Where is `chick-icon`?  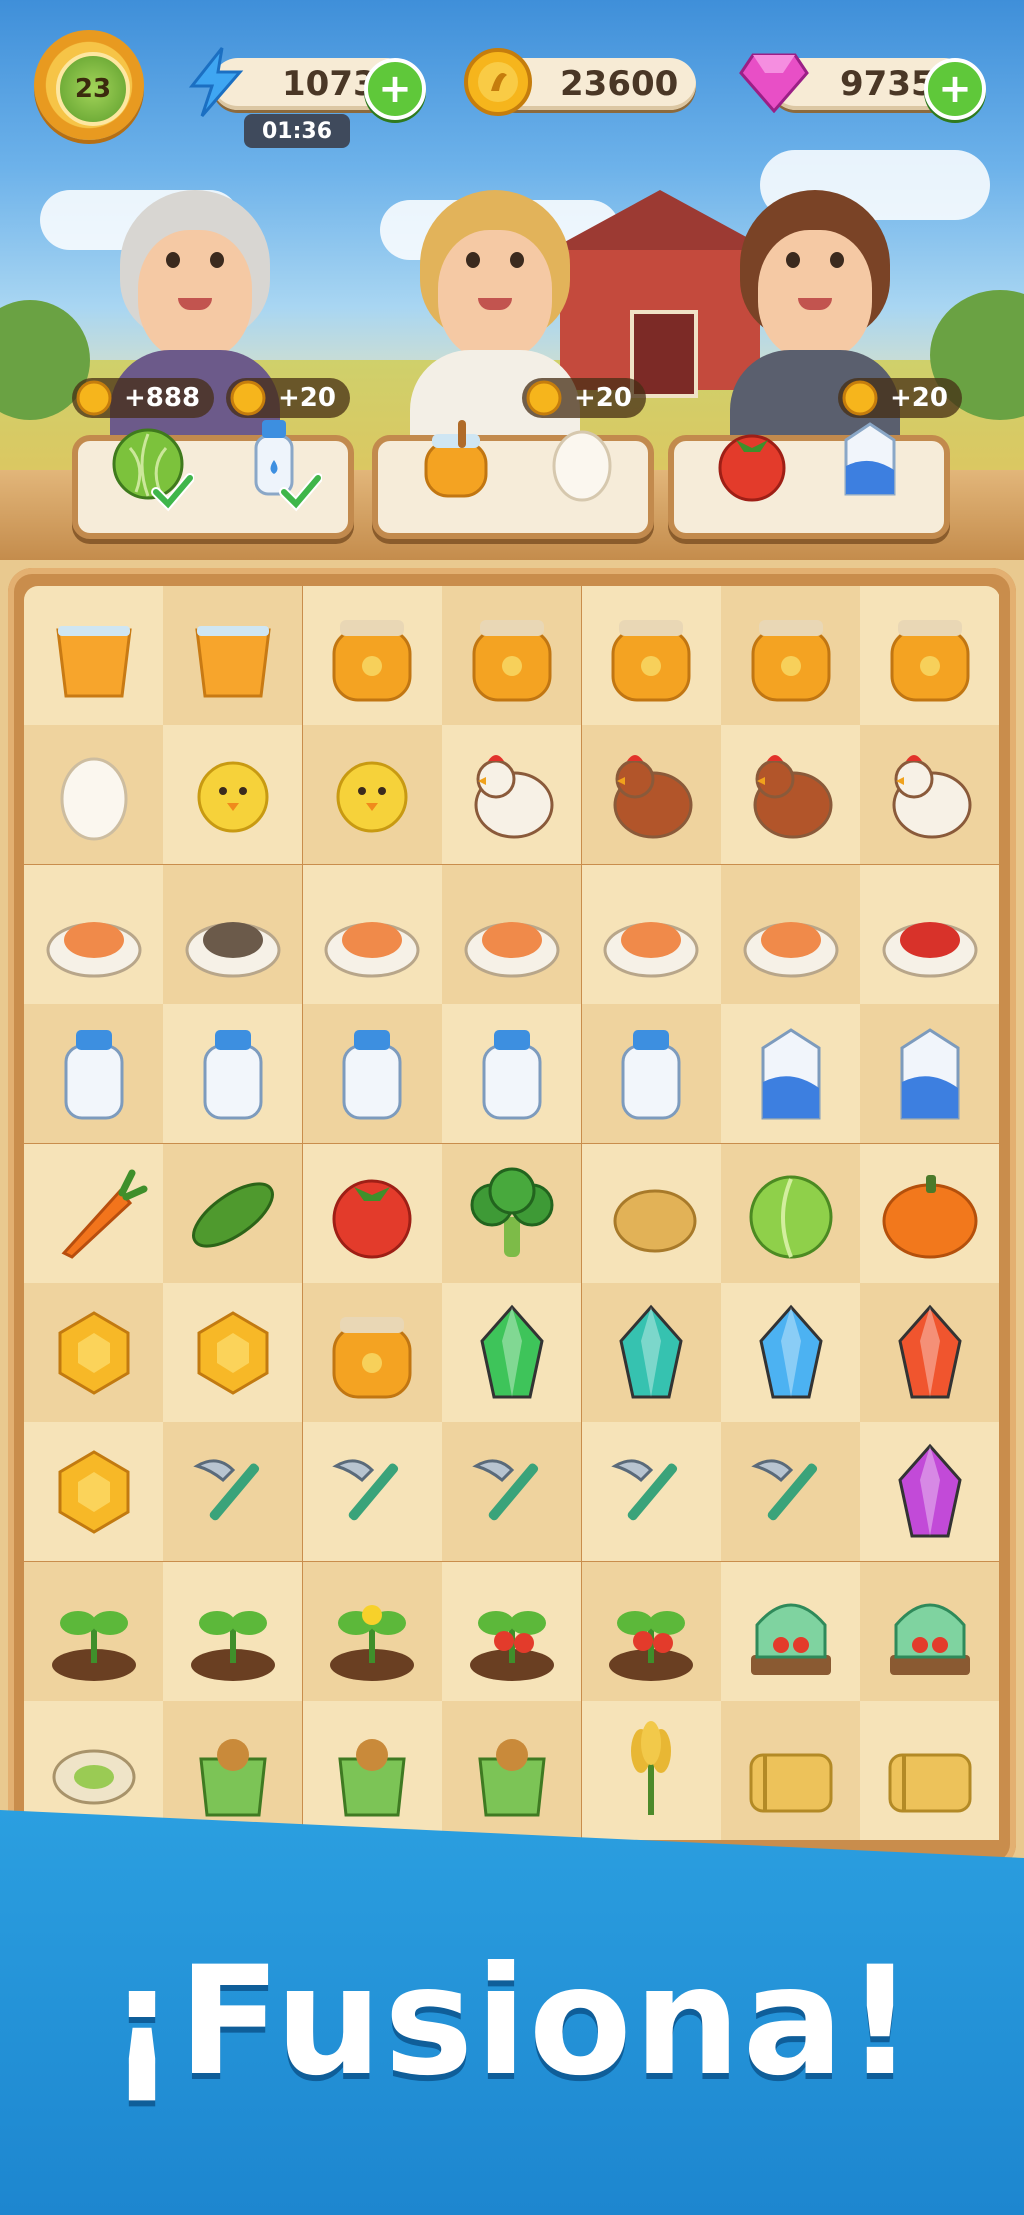 chick-icon is located at coordinates (372, 795).